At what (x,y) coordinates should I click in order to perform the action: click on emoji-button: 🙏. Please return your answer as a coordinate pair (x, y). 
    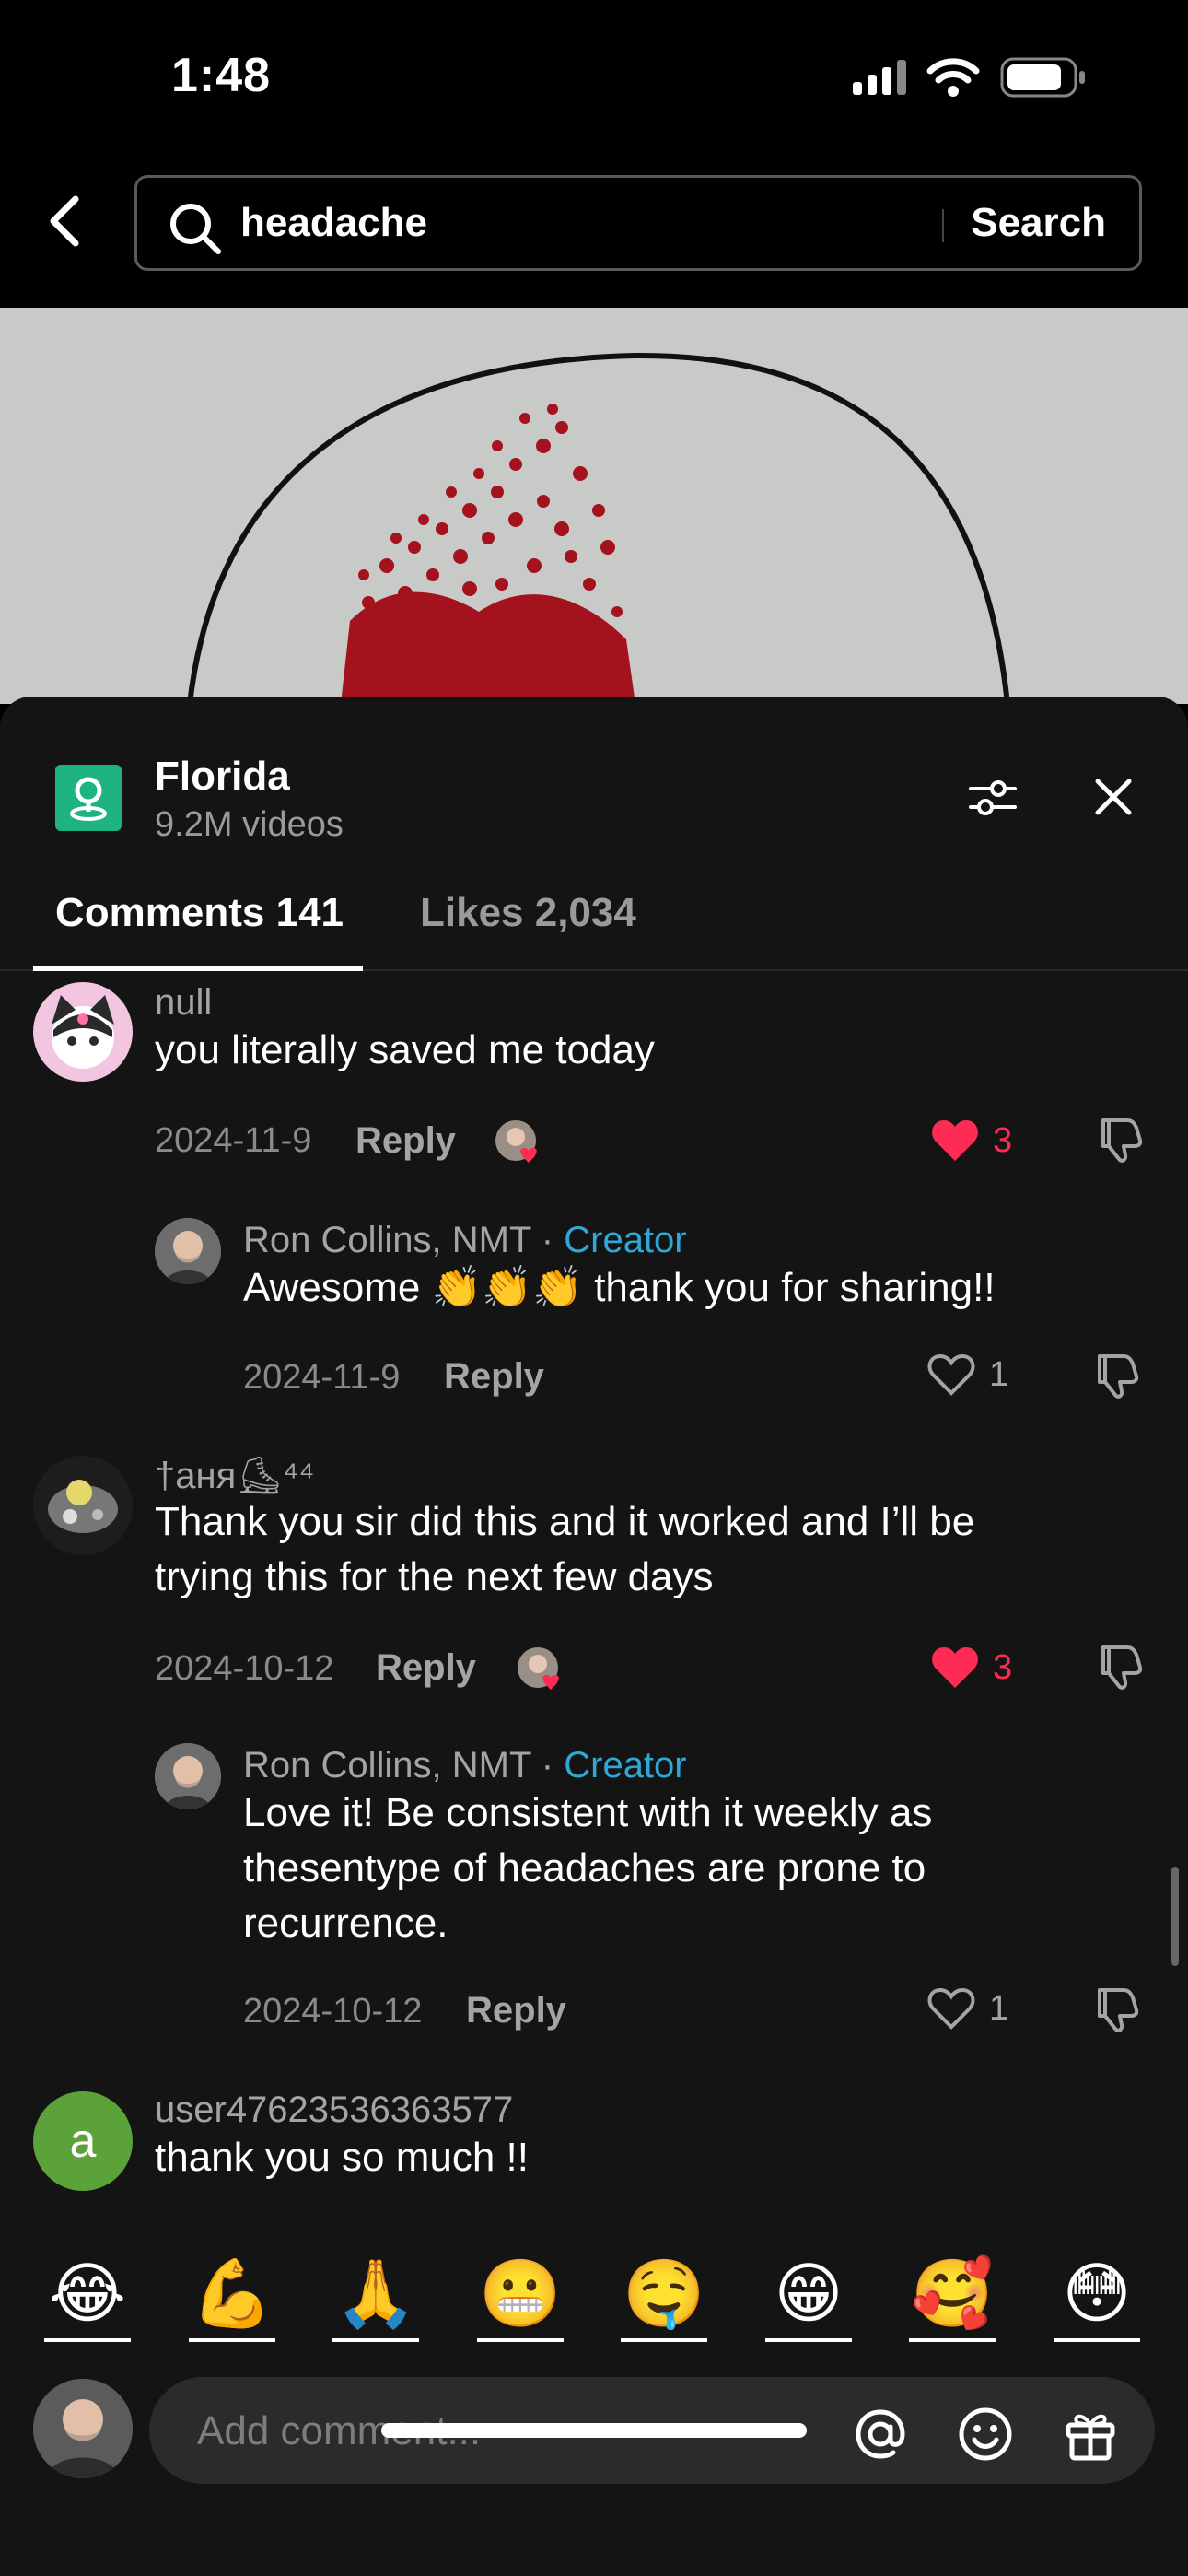
    Looking at the image, I should click on (375, 2293).